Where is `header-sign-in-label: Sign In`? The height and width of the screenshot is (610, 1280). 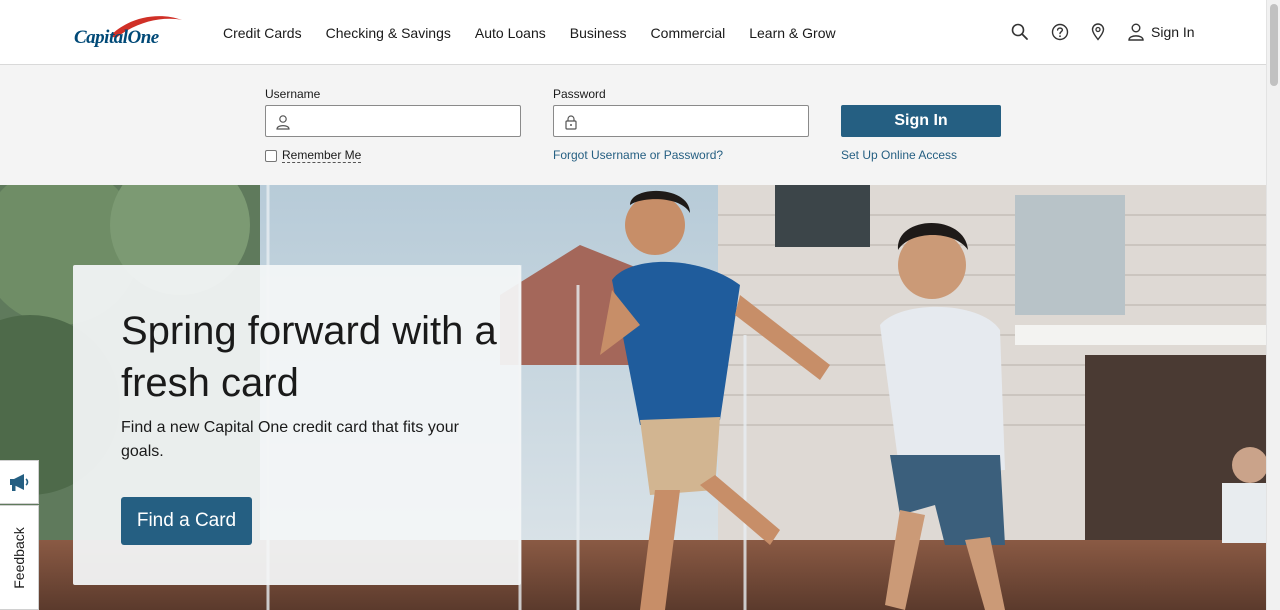 header-sign-in-label: Sign In is located at coordinates (1173, 32).